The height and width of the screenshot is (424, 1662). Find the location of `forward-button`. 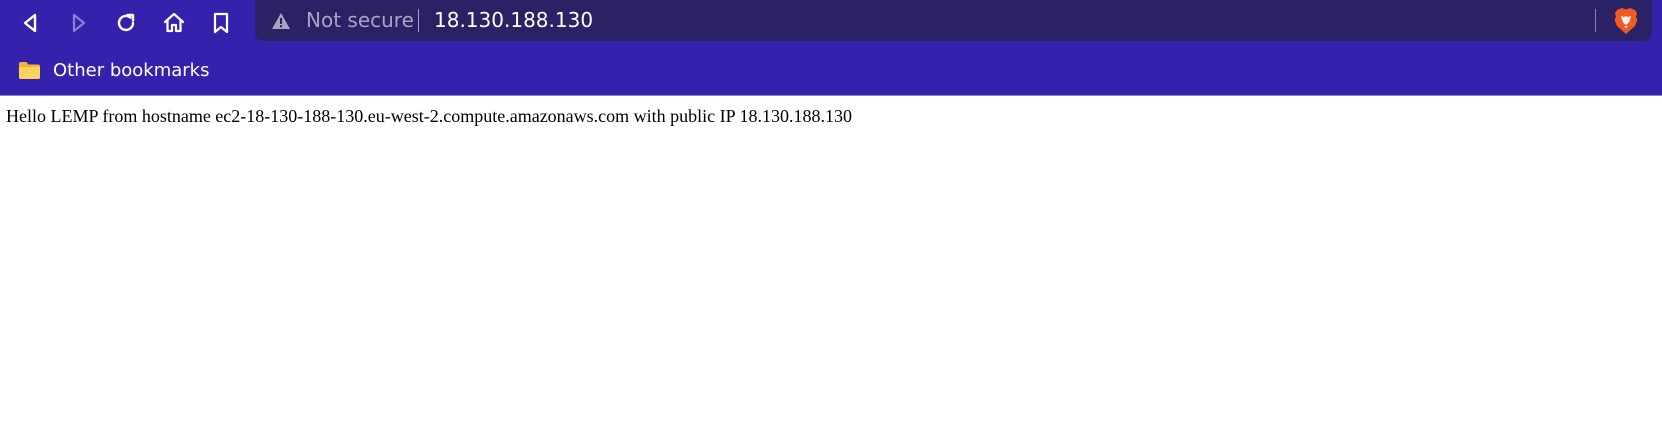

forward-button is located at coordinates (78, 23).